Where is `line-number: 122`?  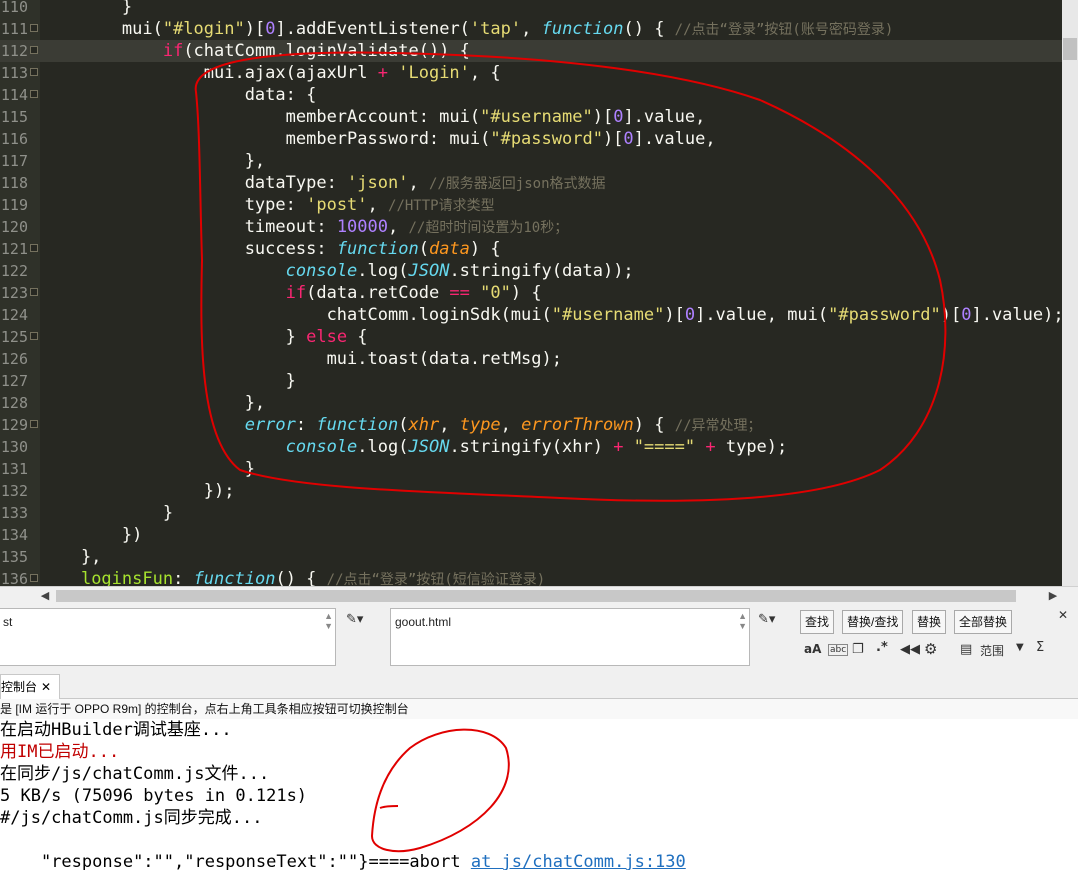 line-number: 122 is located at coordinates (14, 271).